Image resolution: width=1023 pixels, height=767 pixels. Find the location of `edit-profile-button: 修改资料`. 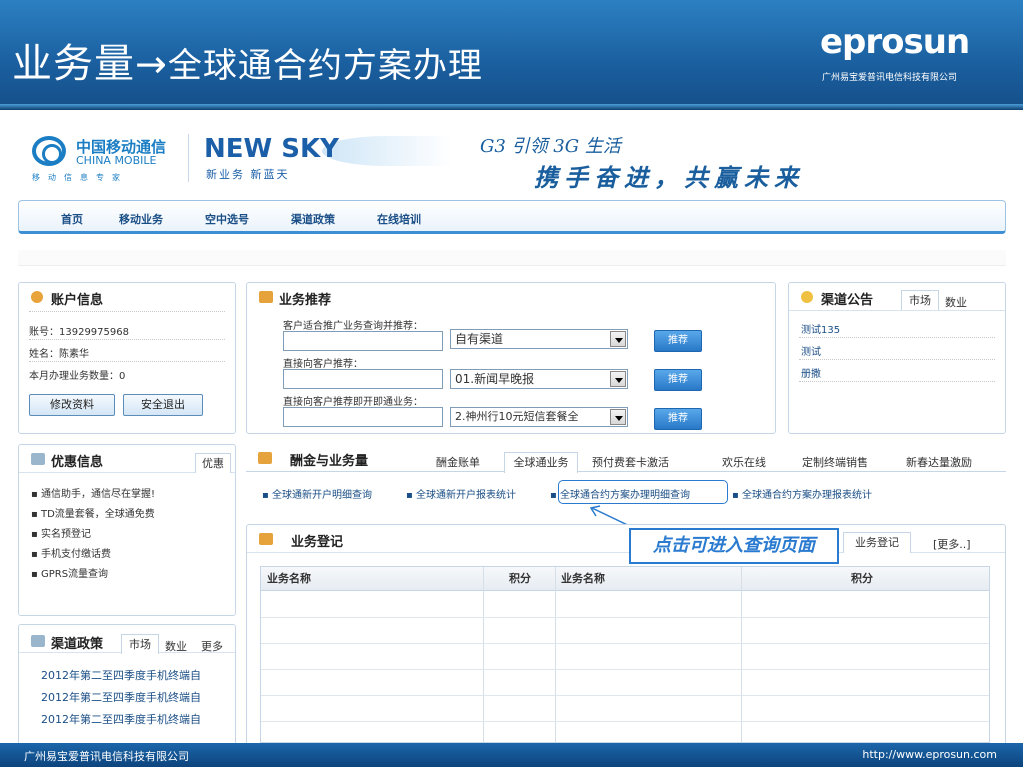

edit-profile-button: 修改资料 is located at coordinates (72, 405).